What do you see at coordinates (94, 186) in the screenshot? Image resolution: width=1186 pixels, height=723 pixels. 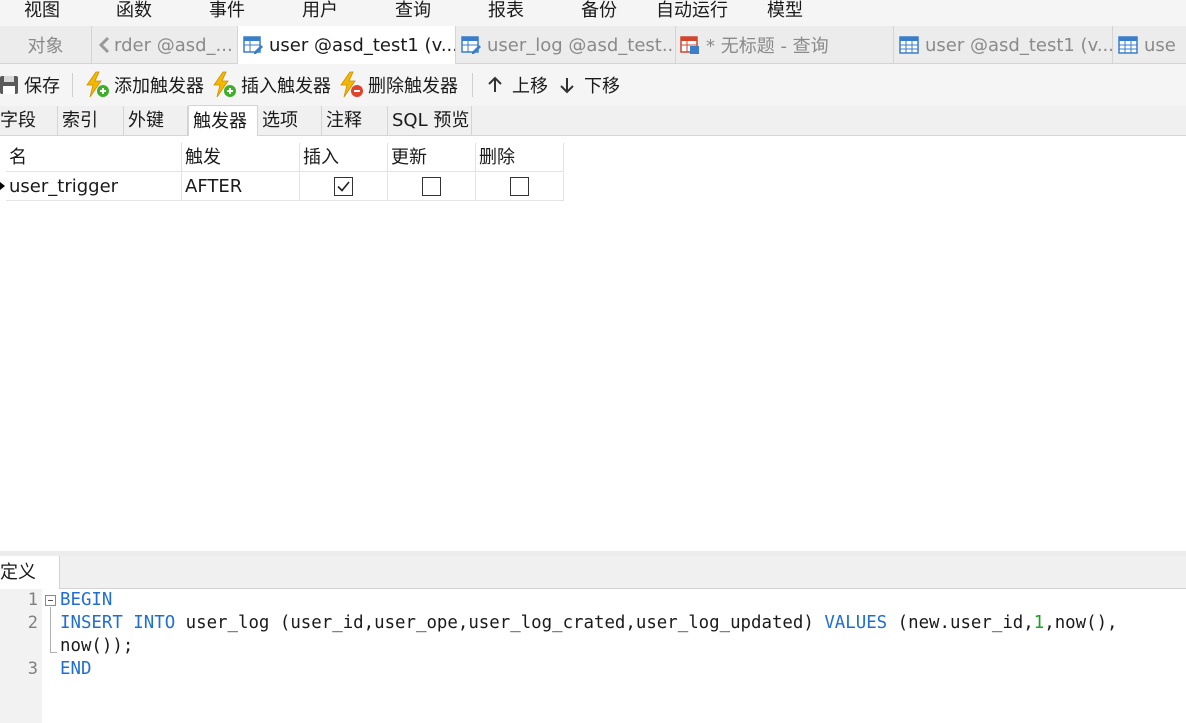 I see `trigger-name-cell: user_trigger` at bounding box center [94, 186].